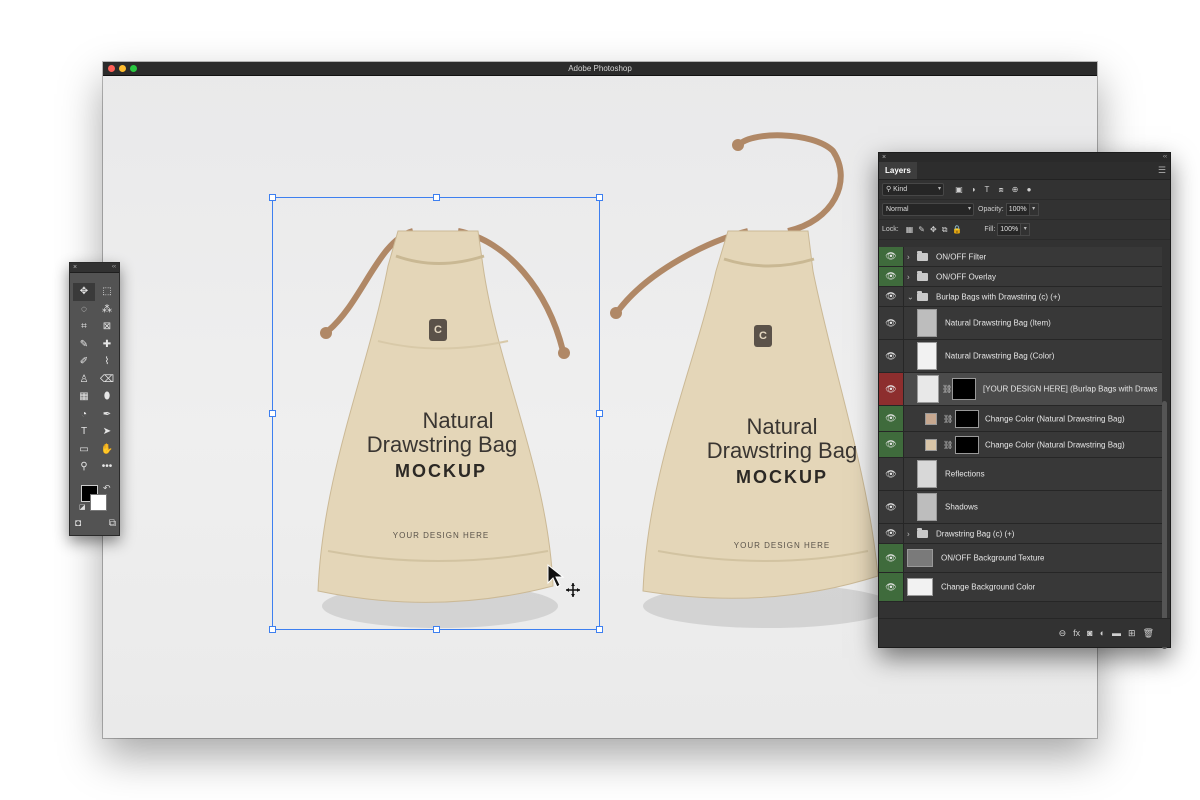 The image size is (1200, 800). What do you see at coordinates (599, 629) in the screenshot?
I see `transform-handle-bottom-right` at bounding box center [599, 629].